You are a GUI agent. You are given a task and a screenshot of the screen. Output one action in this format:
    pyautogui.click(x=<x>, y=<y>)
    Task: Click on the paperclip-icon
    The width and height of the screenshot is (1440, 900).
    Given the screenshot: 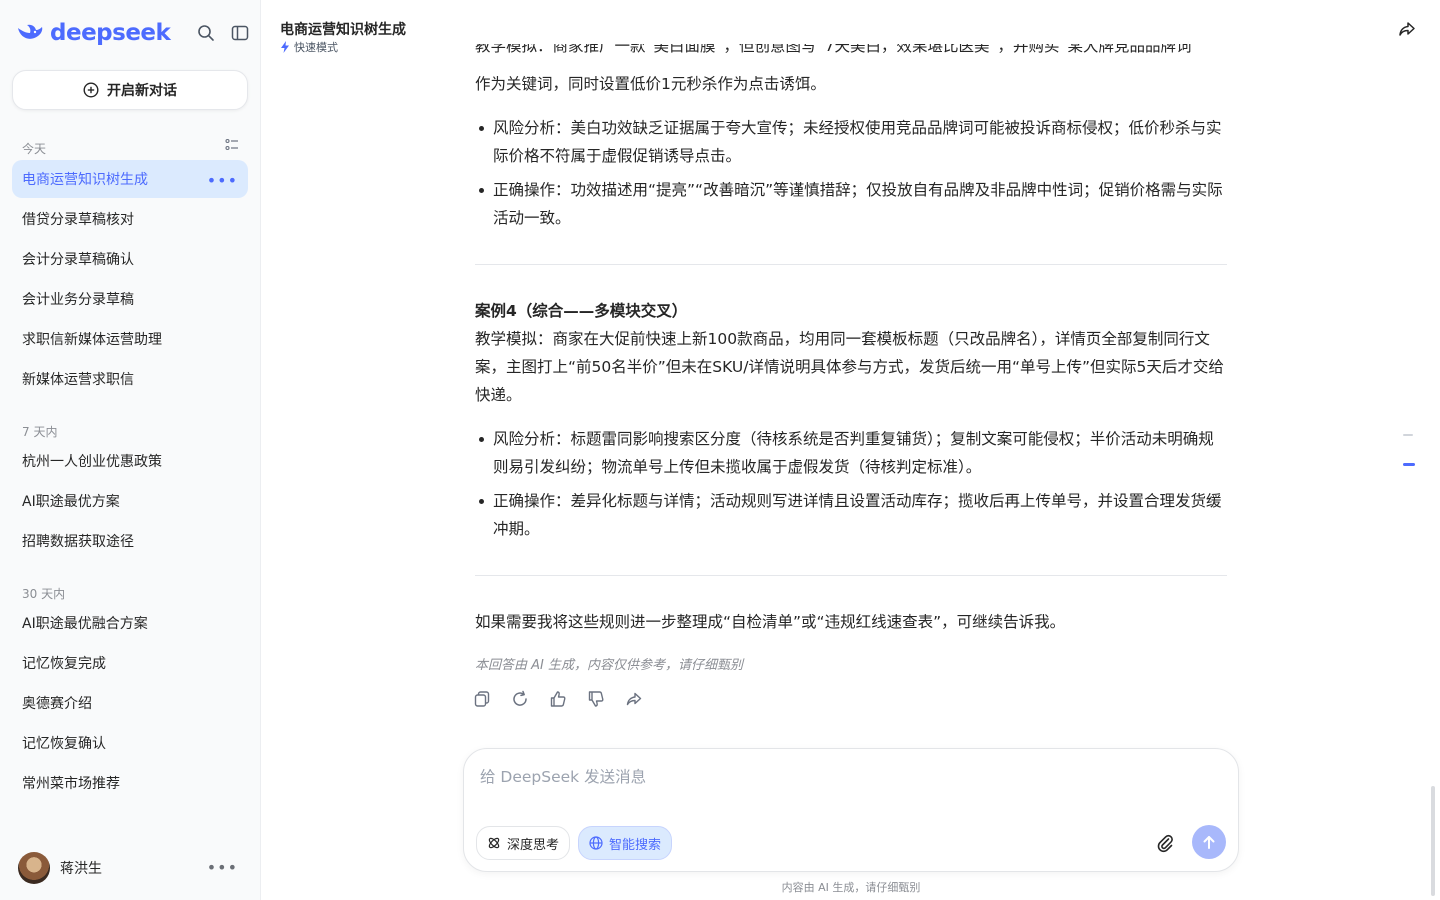 What is the action you would take?
    pyautogui.click(x=1165, y=843)
    